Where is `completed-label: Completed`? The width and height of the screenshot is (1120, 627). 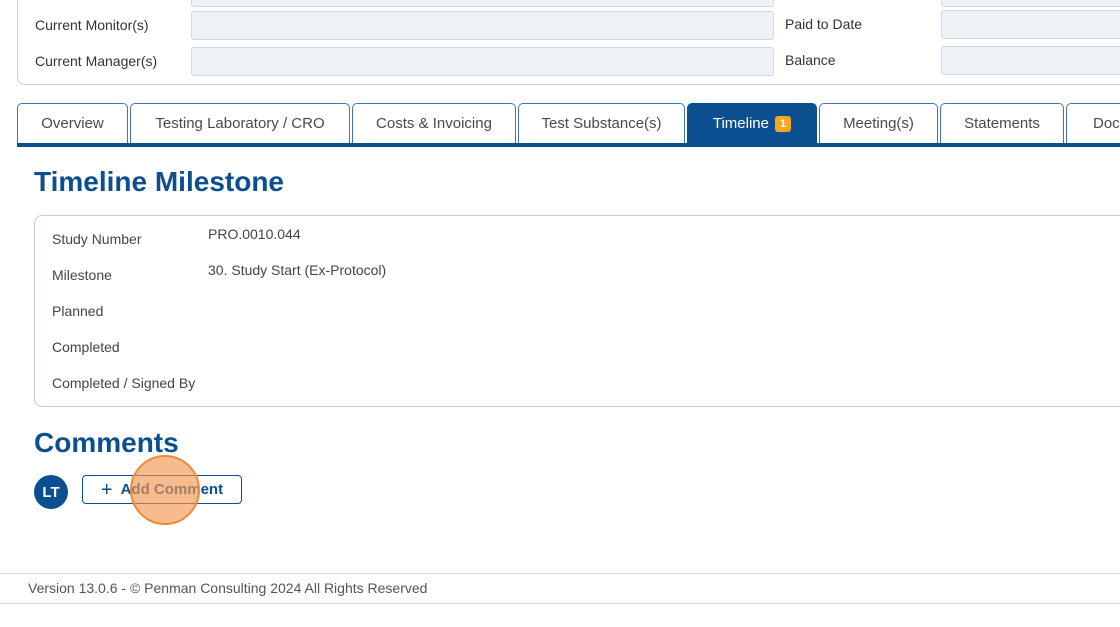
completed-label: Completed is located at coordinates (86, 347).